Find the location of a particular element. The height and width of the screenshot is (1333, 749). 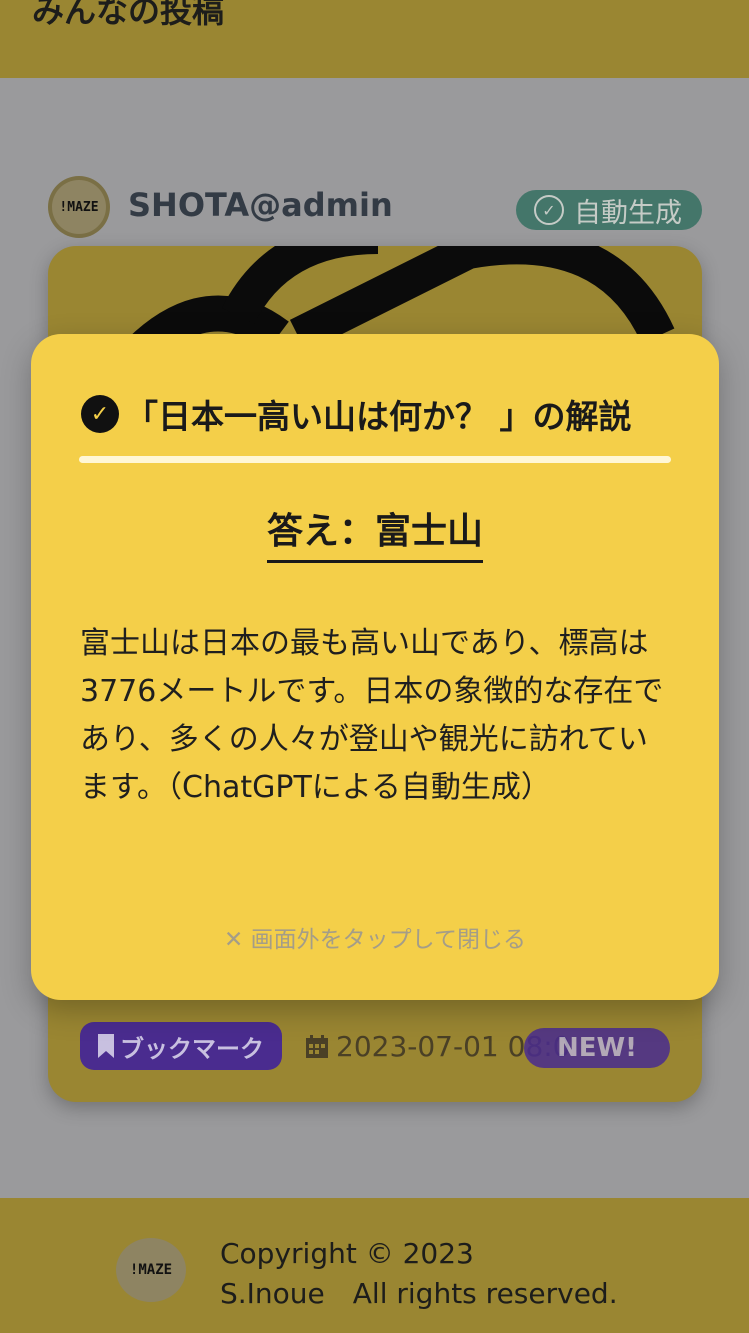

rights-line: S.Inoue All rights reserved. is located at coordinates (419, 1293).